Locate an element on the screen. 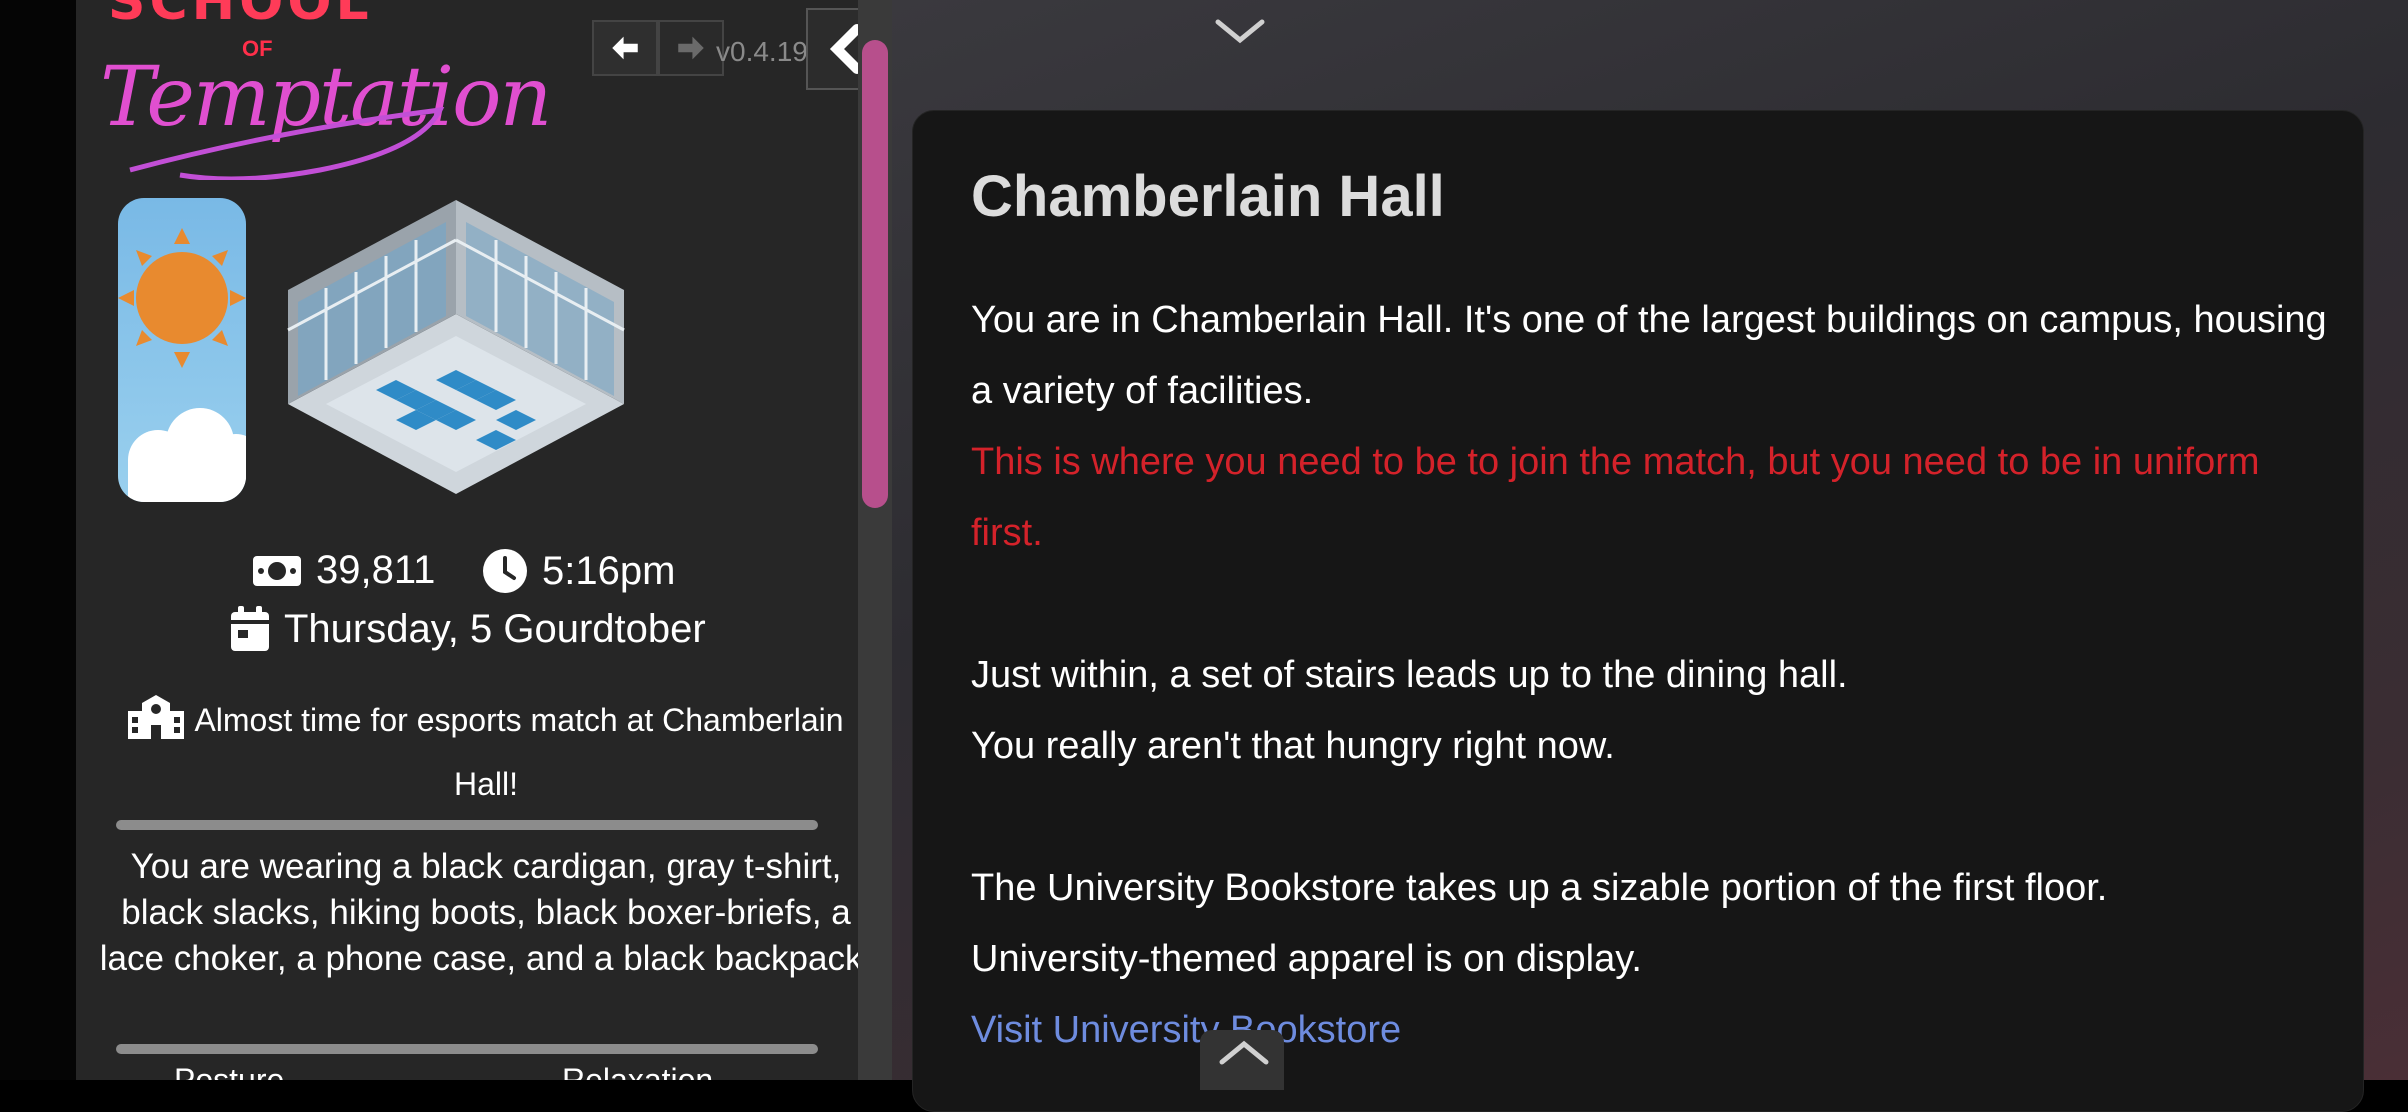  logo-swoosh-icon is located at coordinates (287, 143).